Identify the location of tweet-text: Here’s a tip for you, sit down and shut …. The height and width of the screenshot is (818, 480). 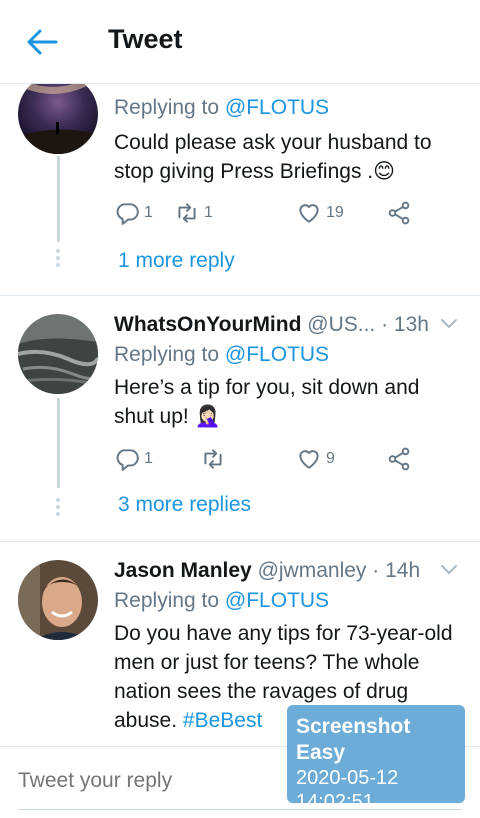
(267, 402).